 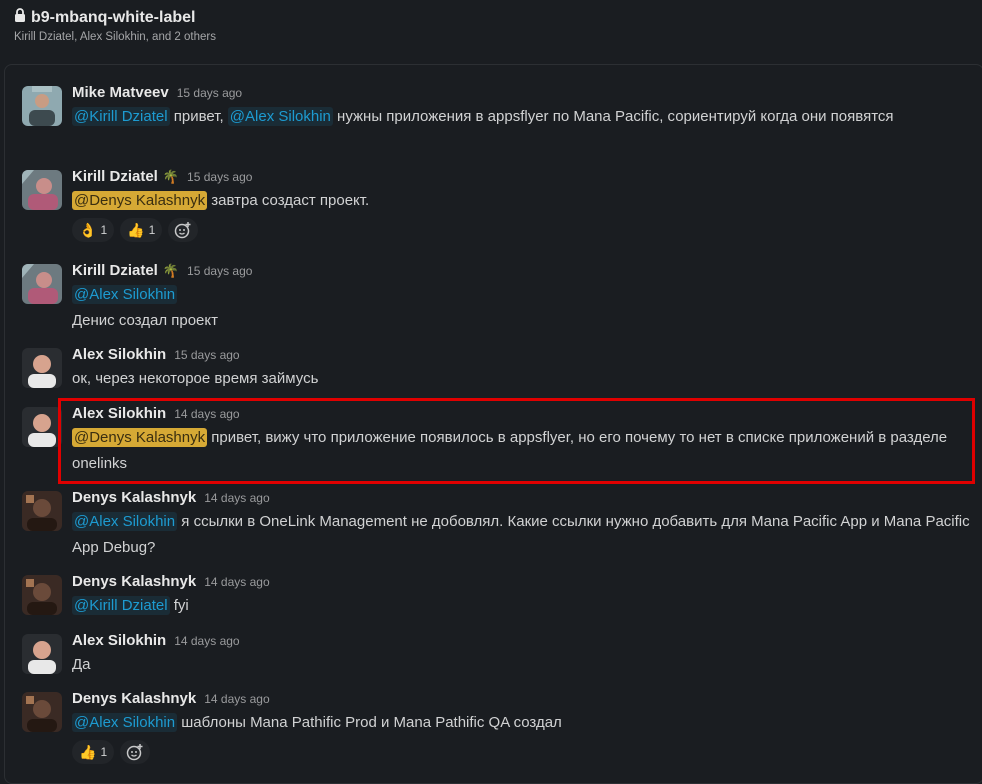 I want to click on message-text: Да, so click(x=81, y=664).